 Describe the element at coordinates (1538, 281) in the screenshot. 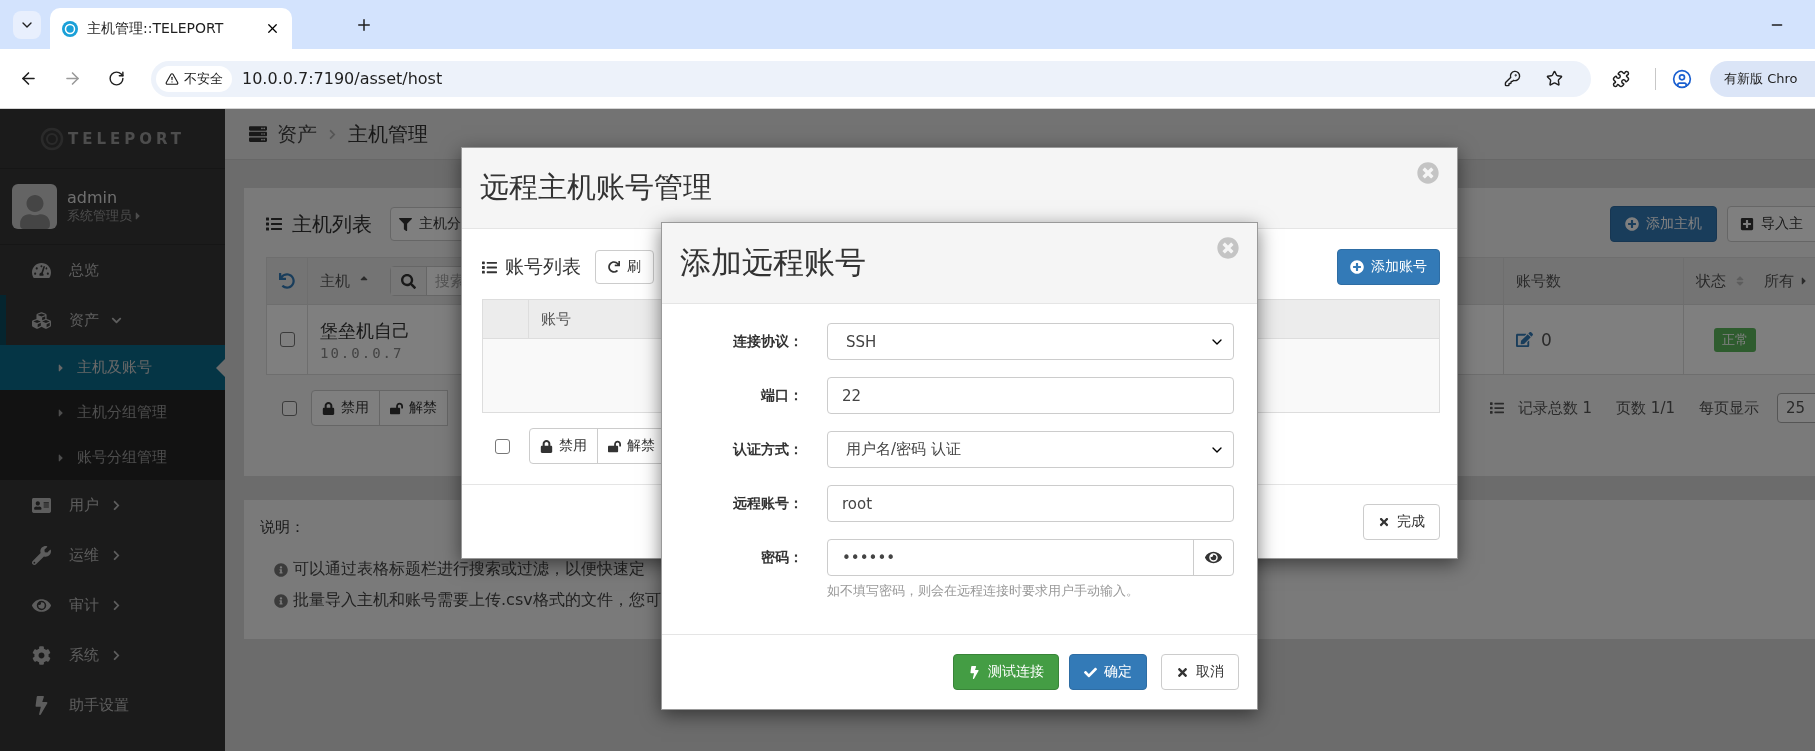

I see `column-header: 账号数` at that location.